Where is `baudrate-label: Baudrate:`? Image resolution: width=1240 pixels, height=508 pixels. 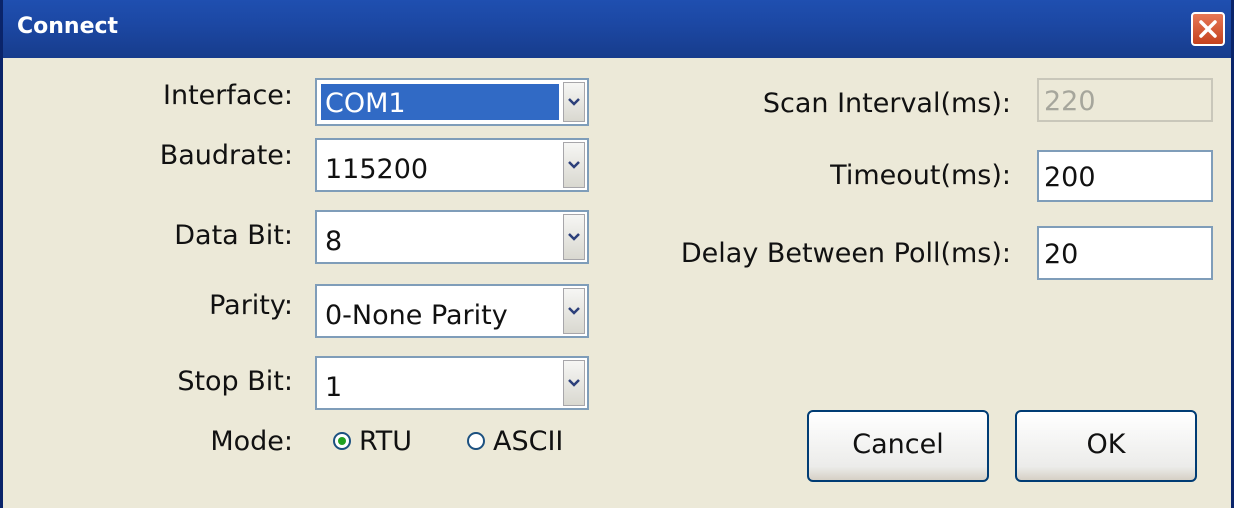
baudrate-label: Baudrate: is located at coordinates (226, 155).